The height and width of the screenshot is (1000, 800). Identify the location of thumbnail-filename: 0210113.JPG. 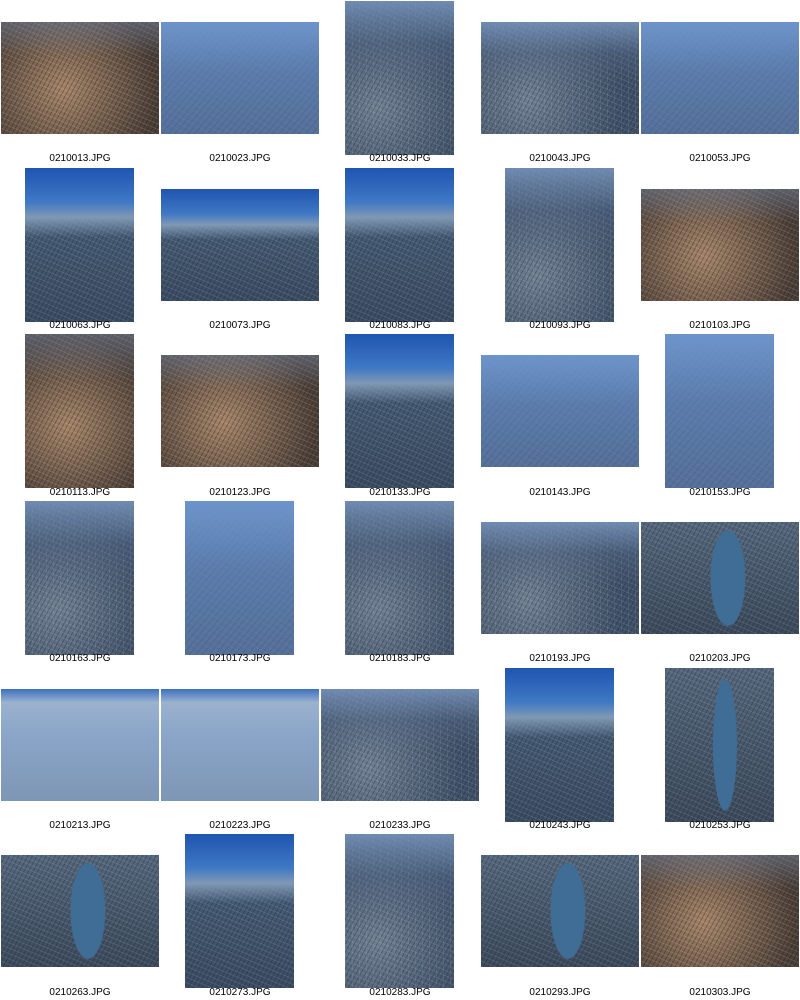
(80, 492).